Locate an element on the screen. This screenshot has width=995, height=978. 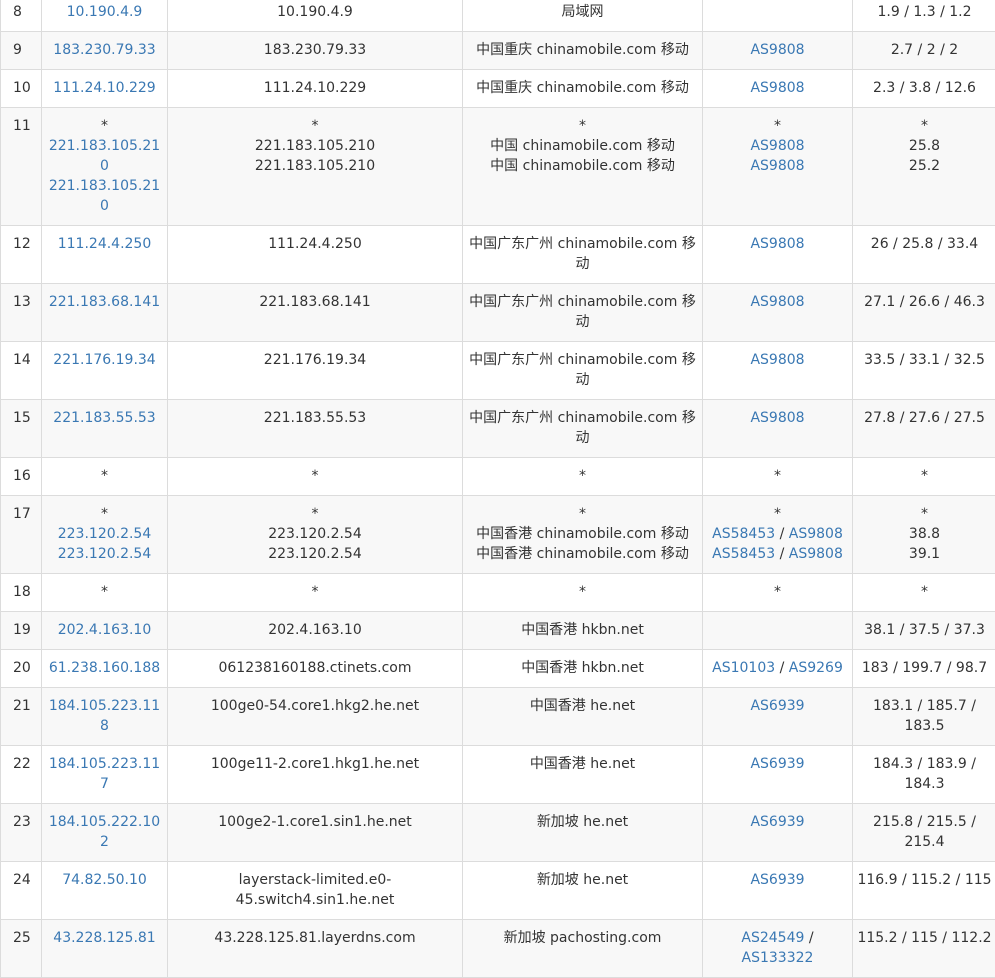
asn-cell: AS9808 is located at coordinates (778, 89).